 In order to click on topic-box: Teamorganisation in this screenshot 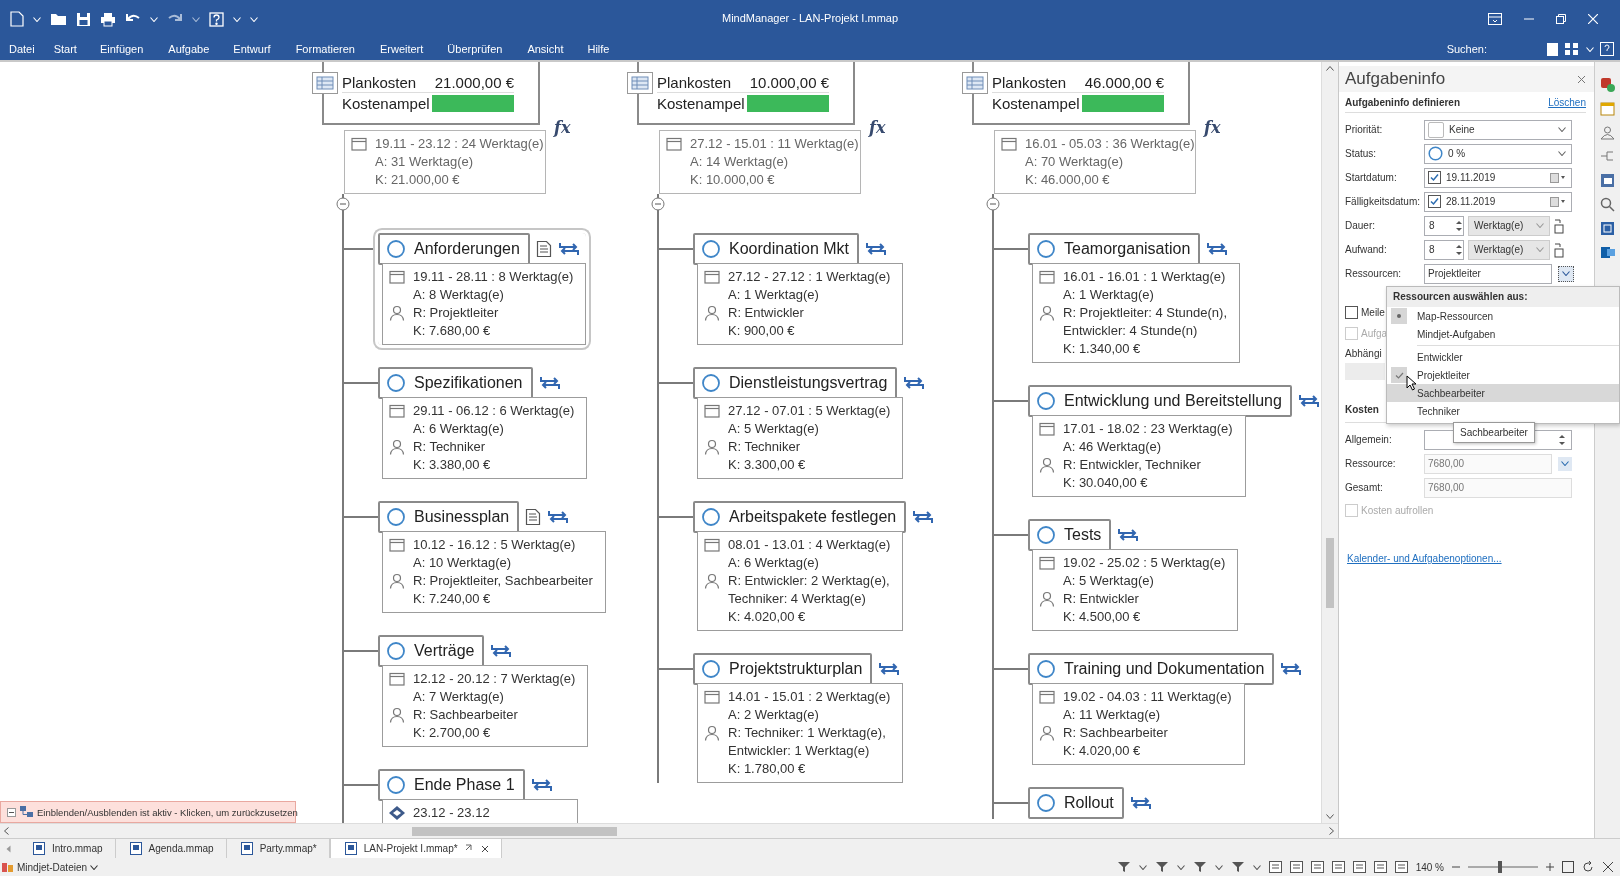, I will do `click(1114, 249)`.